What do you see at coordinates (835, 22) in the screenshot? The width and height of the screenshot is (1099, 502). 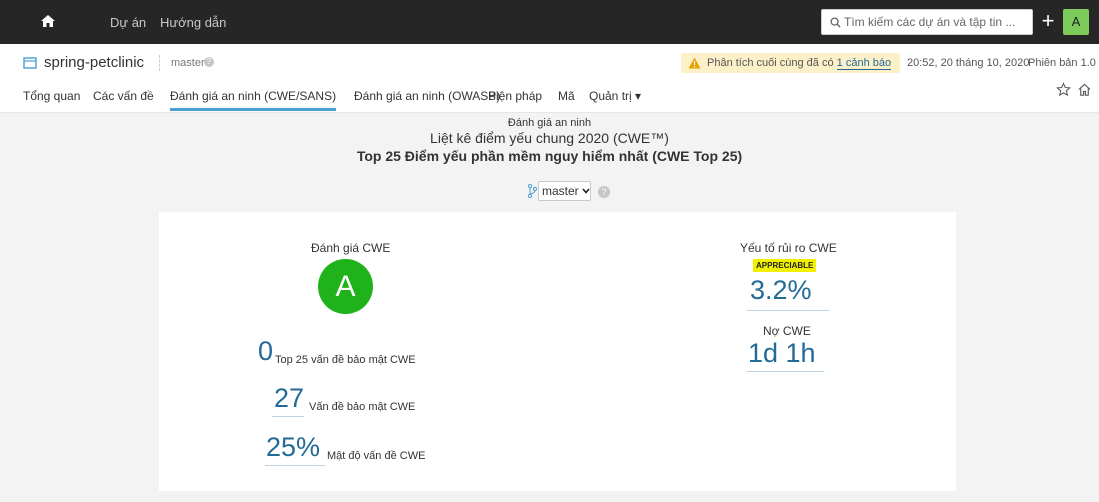 I see `search-icon` at bounding box center [835, 22].